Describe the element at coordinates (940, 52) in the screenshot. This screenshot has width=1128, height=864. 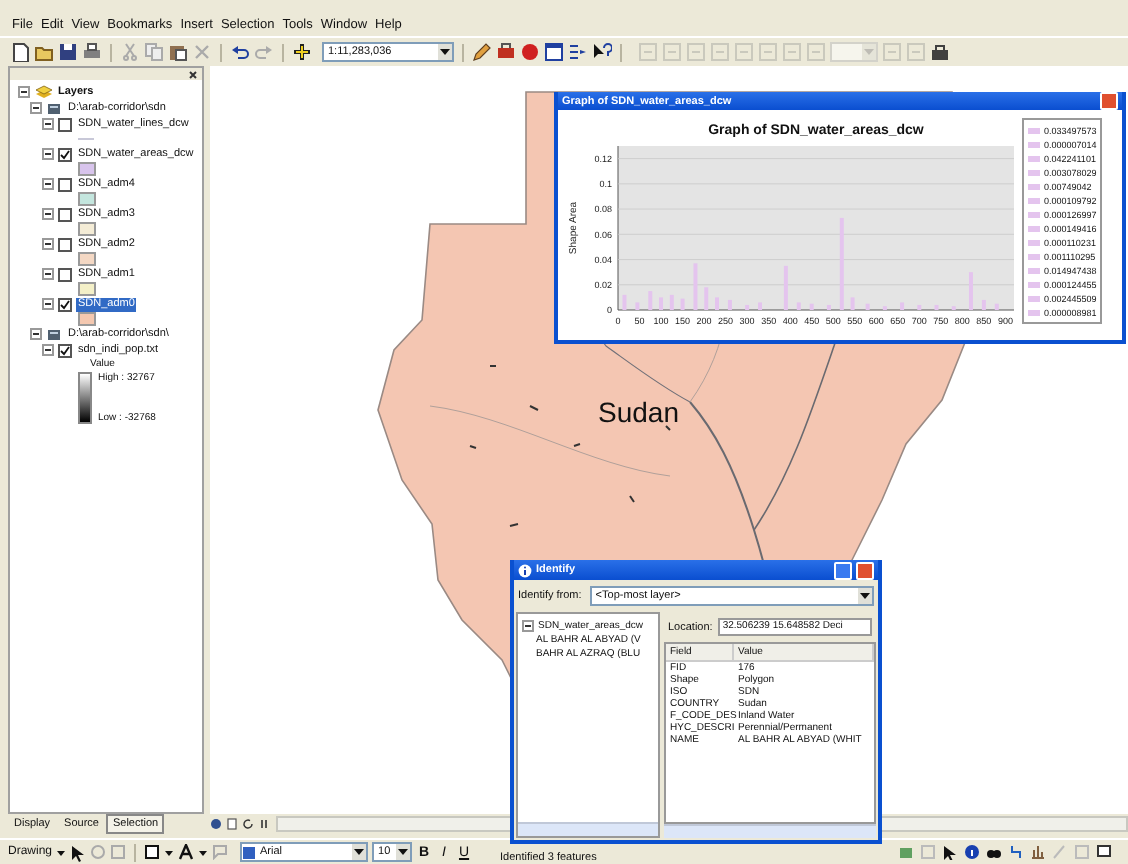
I see `lock-icon` at that location.